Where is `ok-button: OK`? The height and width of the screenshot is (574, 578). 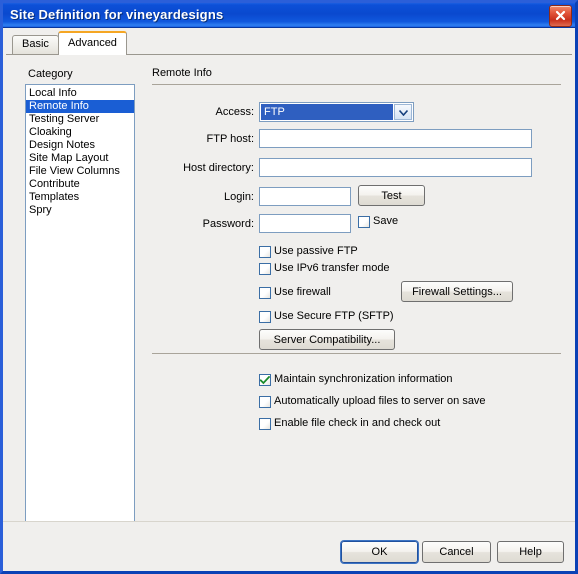 ok-button: OK is located at coordinates (379, 552).